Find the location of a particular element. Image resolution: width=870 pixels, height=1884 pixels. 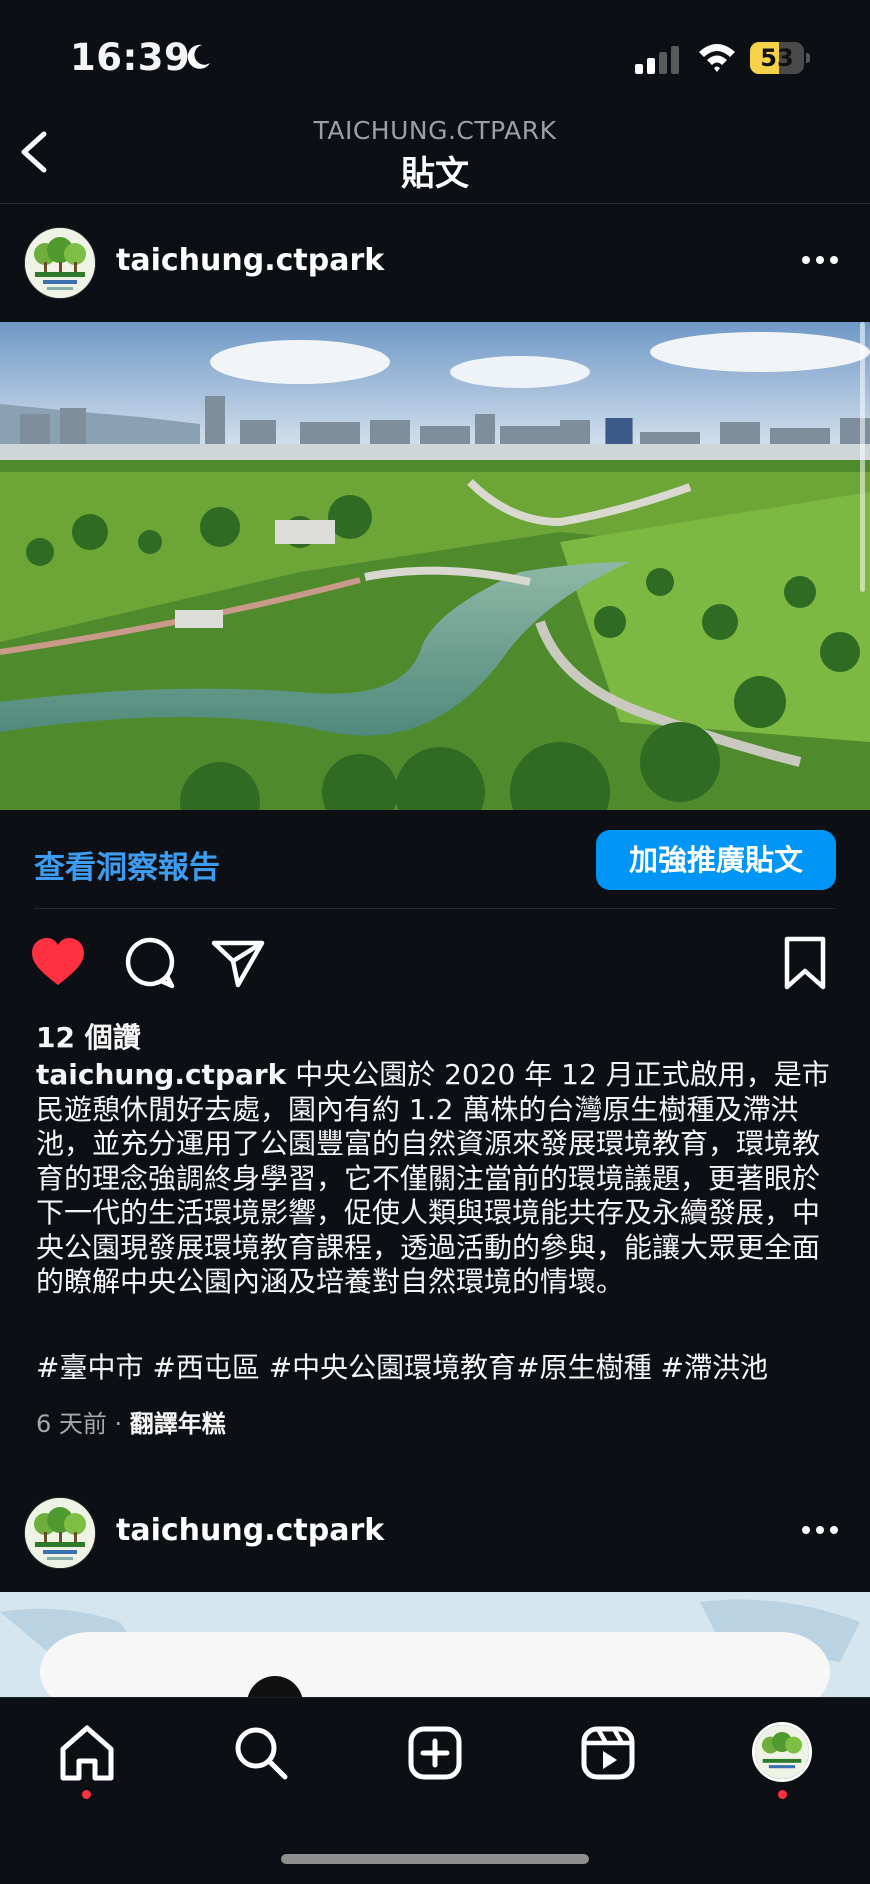

home-icon is located at coordinates (87, 1753).